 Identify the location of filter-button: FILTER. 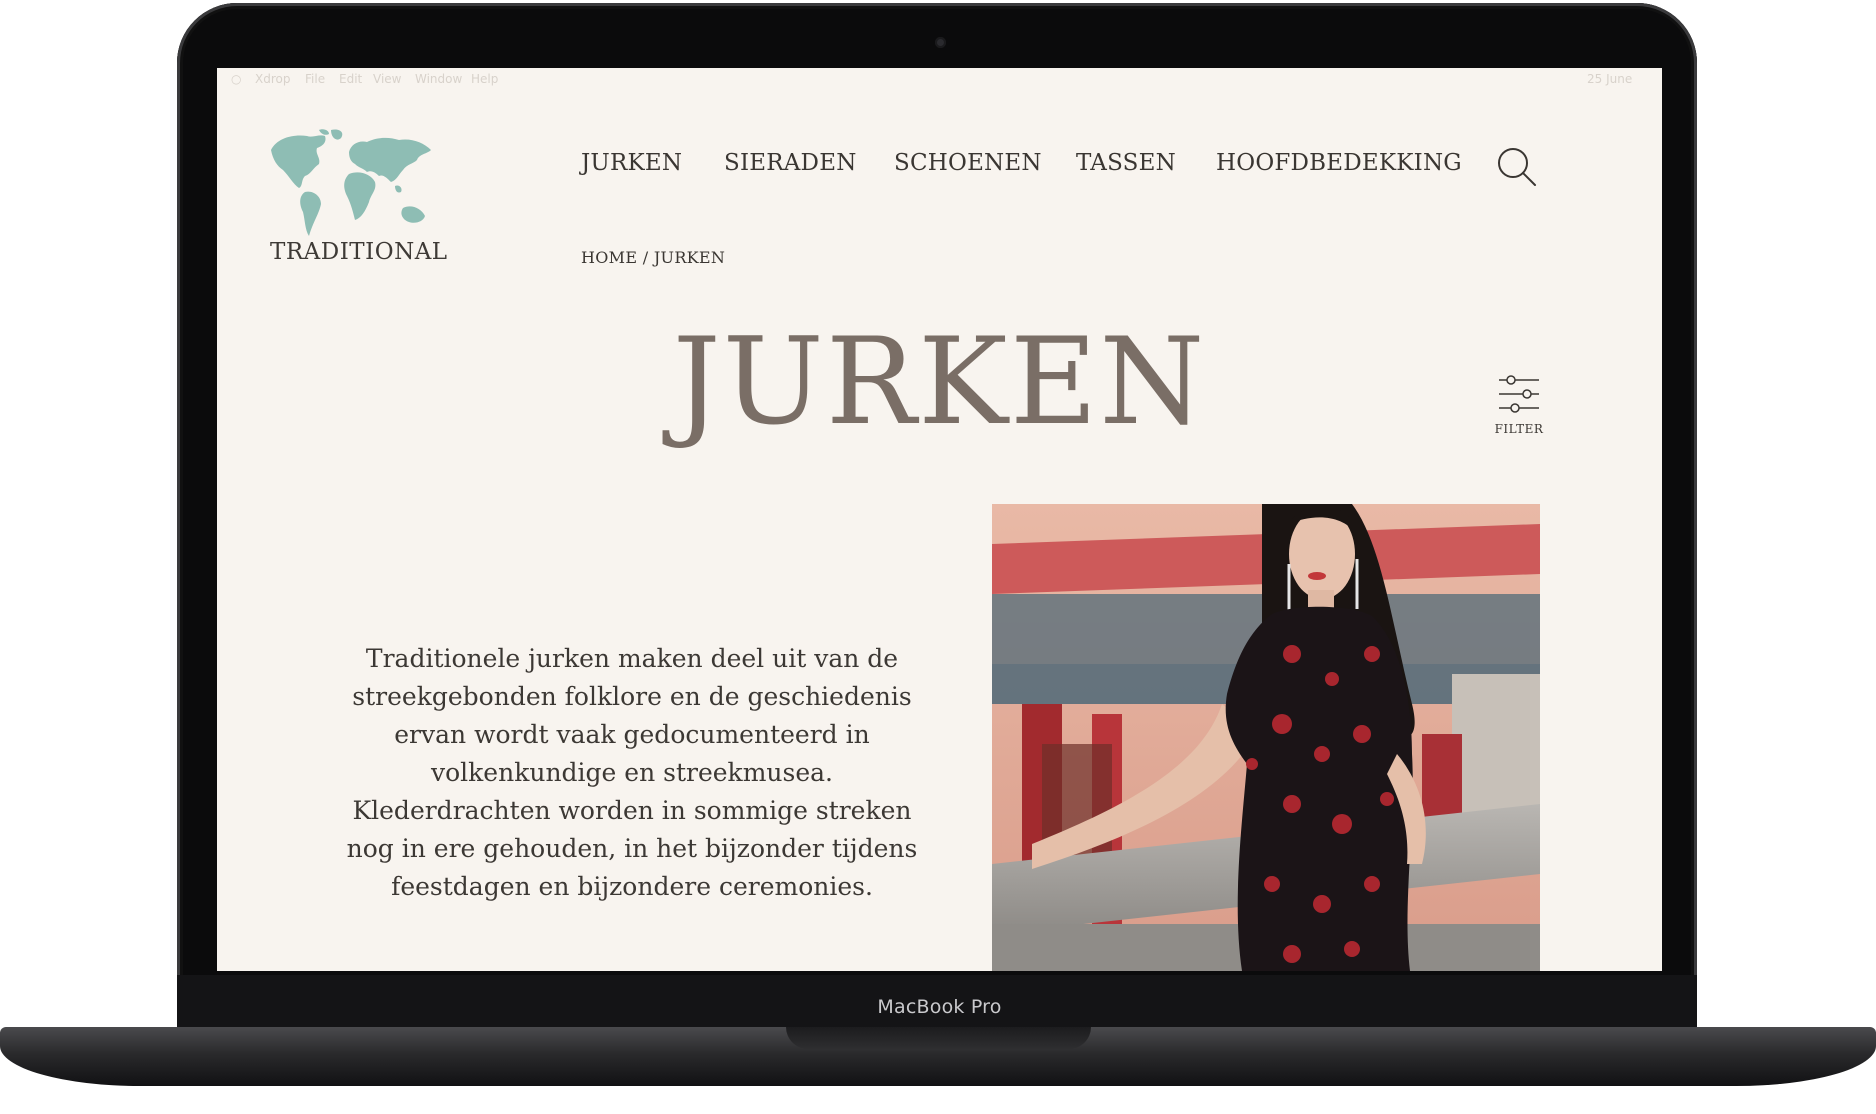
(1519, 405).